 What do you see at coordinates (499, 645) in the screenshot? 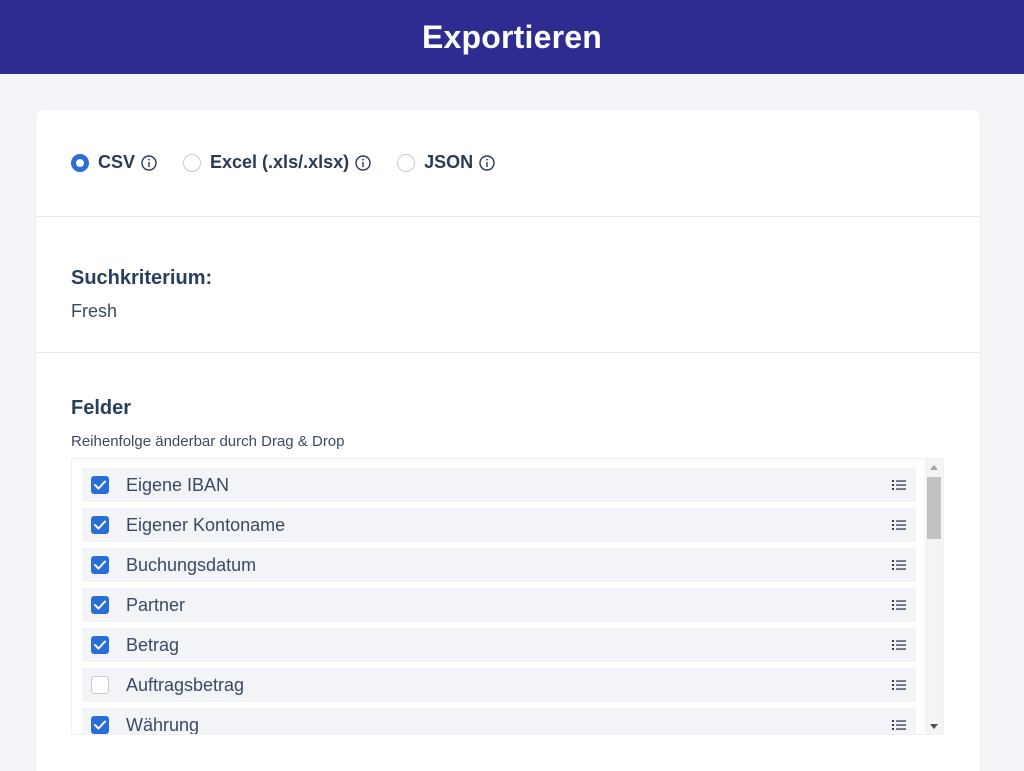
I see `field-list-item: Betrag` at bounding box center [499, 645].